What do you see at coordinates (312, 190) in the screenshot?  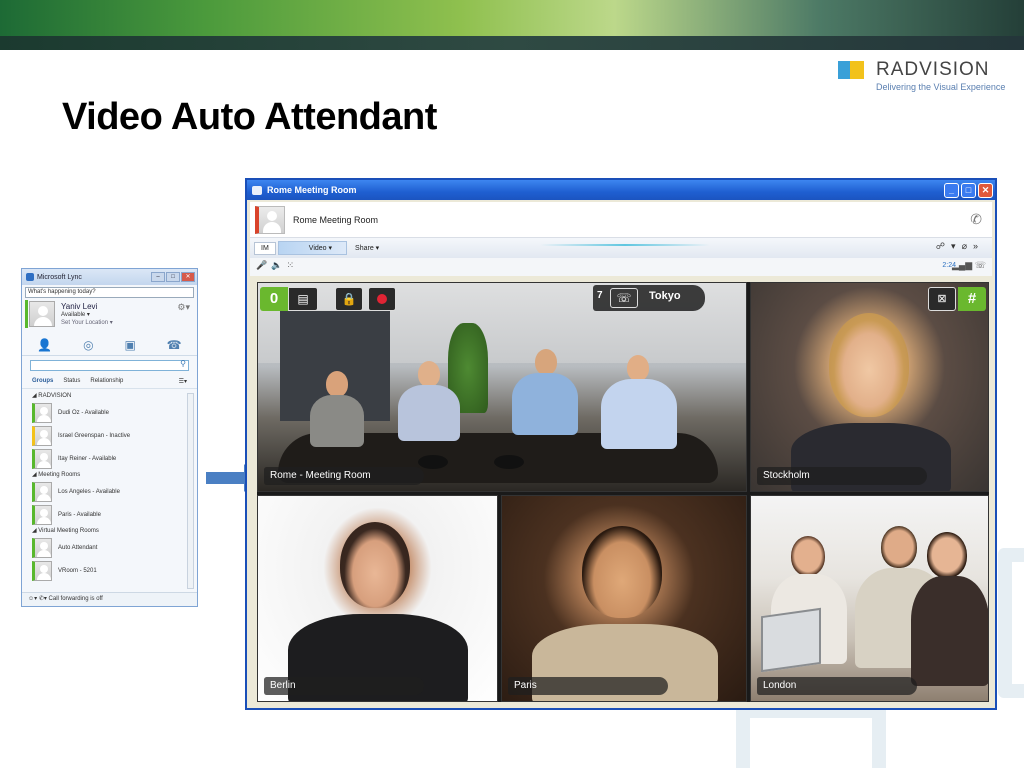 I see `conference-window-title: Rome Meeting Room` at bounding box center [312, 190].